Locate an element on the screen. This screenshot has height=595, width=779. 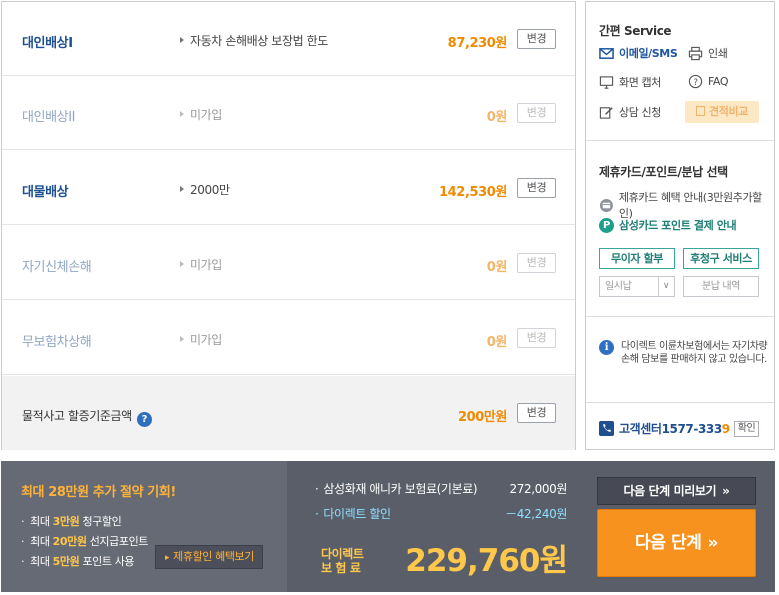
compare-quote-button: 견적비교 is located at coordinates (722, 112).